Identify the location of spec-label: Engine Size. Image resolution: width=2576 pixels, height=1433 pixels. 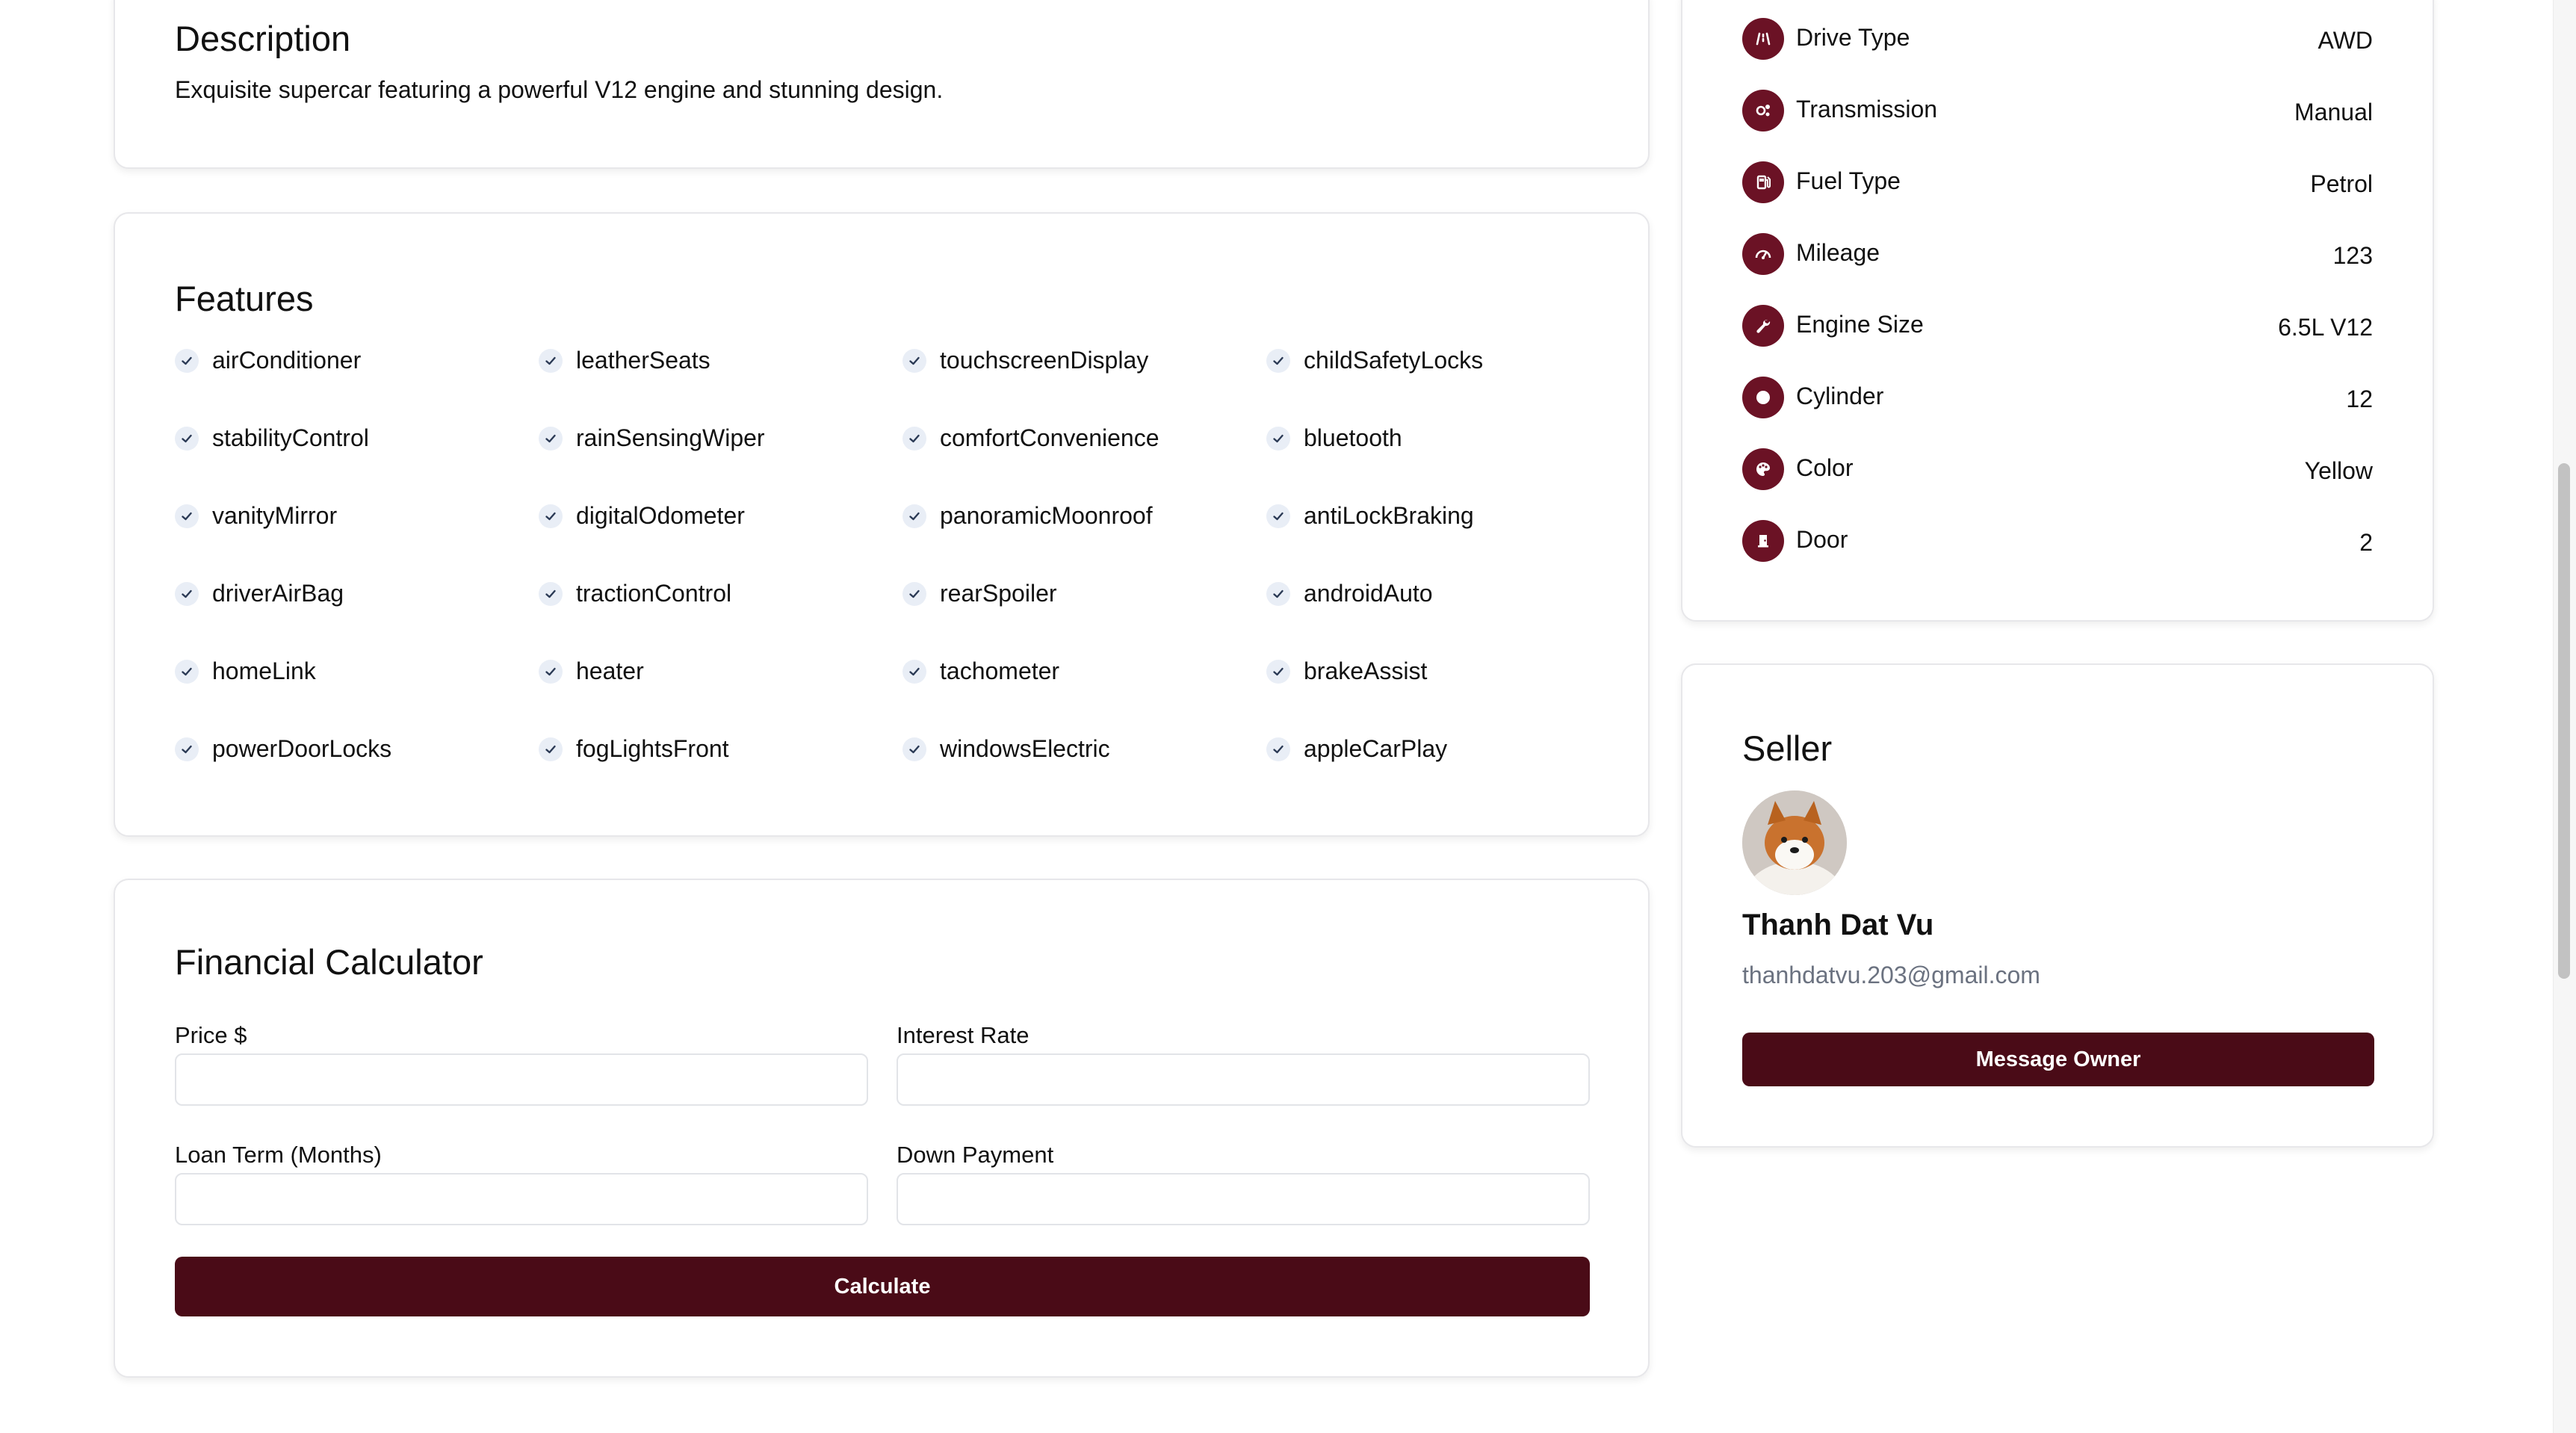
(1860, 324).